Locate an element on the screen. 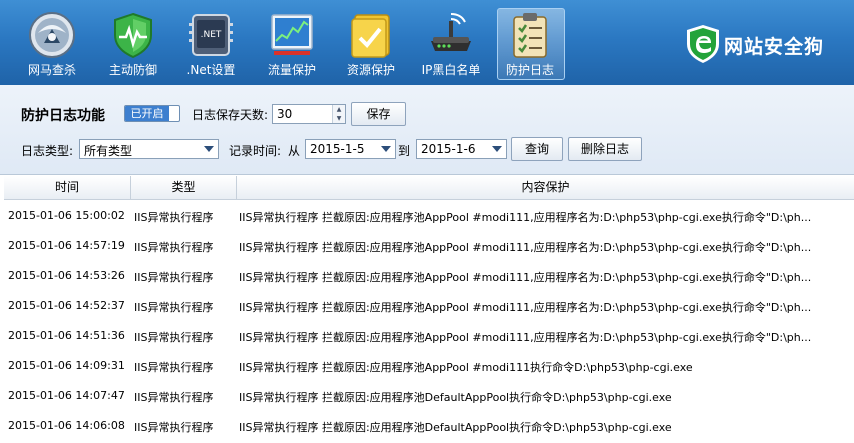 Image resolution: width=854 pixels, height=443 pixels. toolbar-item-active-defense: 主动防御 is located at coordinates (133, 42).